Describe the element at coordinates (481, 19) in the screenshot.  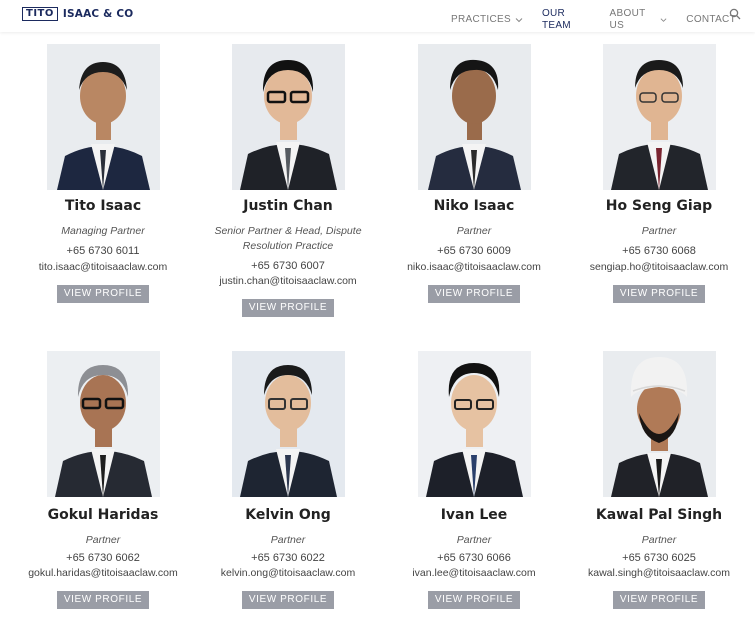
I see `nav-practices-label: PRACTICES` at that location.